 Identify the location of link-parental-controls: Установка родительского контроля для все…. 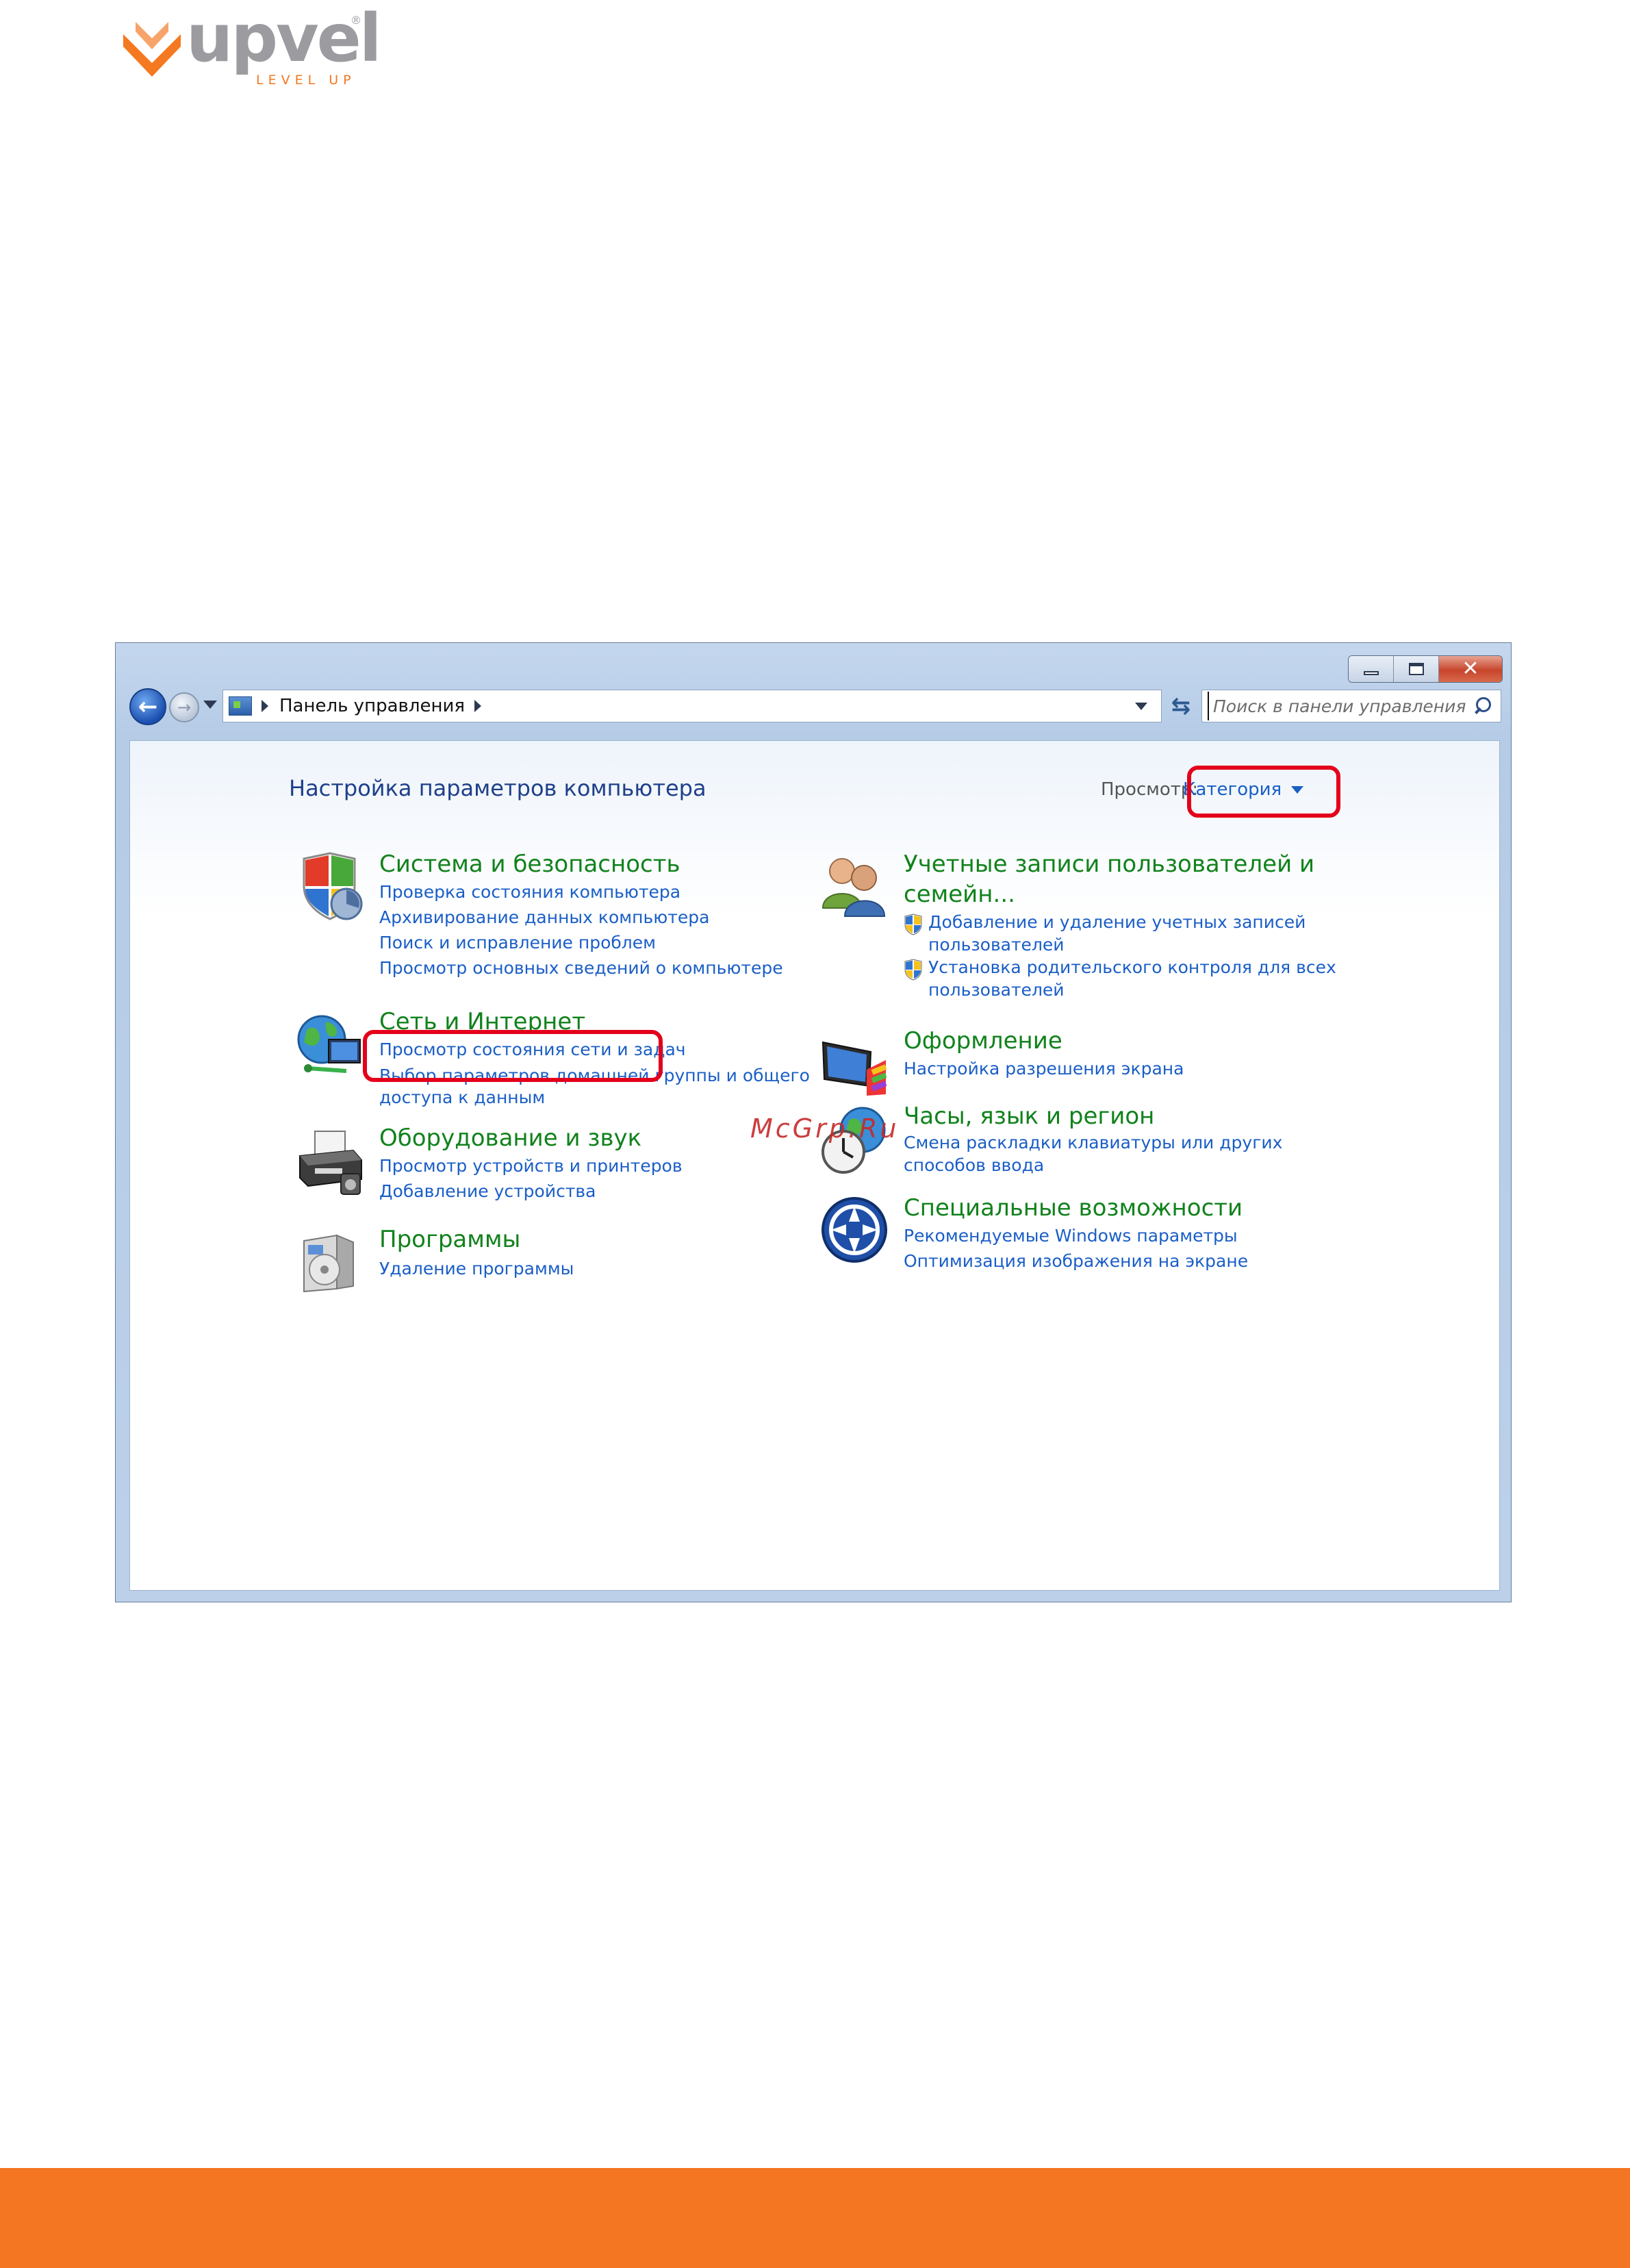
(1132, 968).